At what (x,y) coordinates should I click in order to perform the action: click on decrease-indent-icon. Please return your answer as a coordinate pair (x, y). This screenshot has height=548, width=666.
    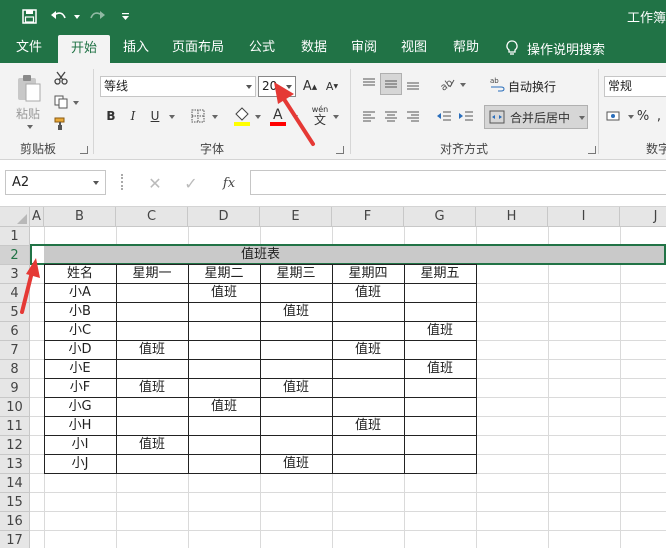
    Looking at the image, I should click on (444, 116).